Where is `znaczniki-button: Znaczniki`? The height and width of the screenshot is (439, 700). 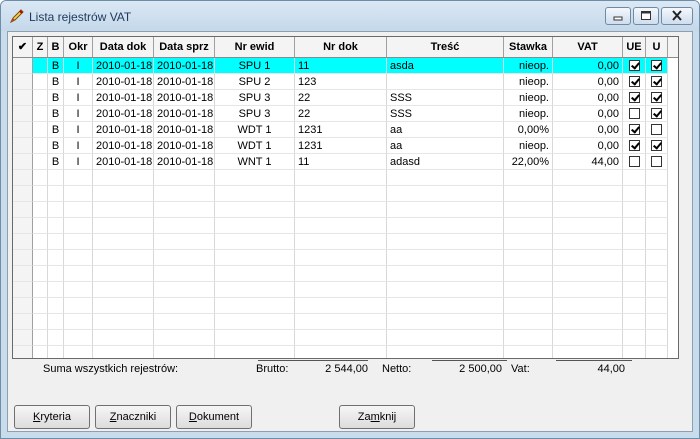 znaczniki-button: Znaczniki is located at coordinates (133, 417).